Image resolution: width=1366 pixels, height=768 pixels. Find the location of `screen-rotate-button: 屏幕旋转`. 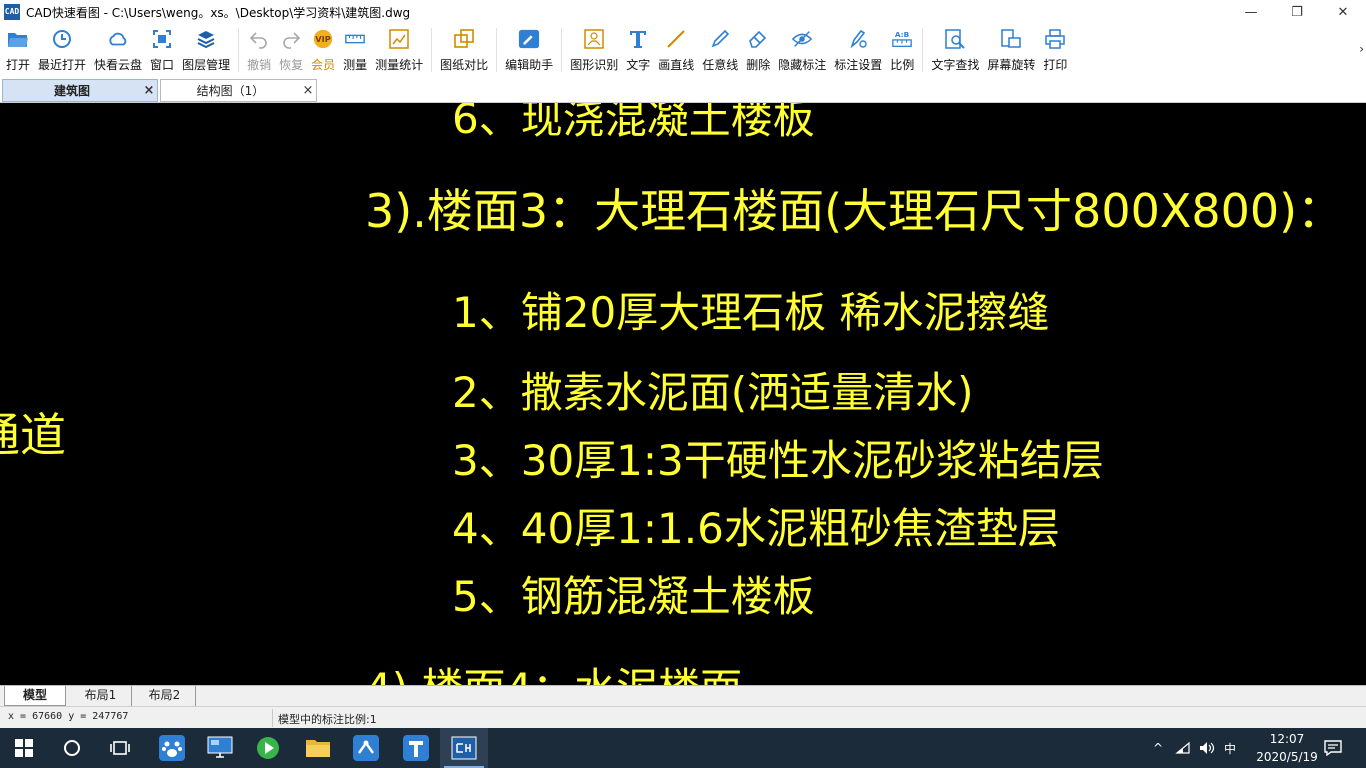

screen-rotate-button: 屏幕旋转 is located at coordinates (1011, 50).